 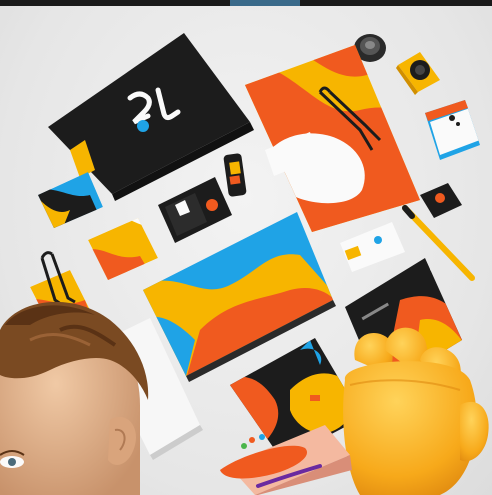 What do you see at coordinates (441, 200) in the screenshot?
I see `small-black-box` at bounding box center [441, 200].